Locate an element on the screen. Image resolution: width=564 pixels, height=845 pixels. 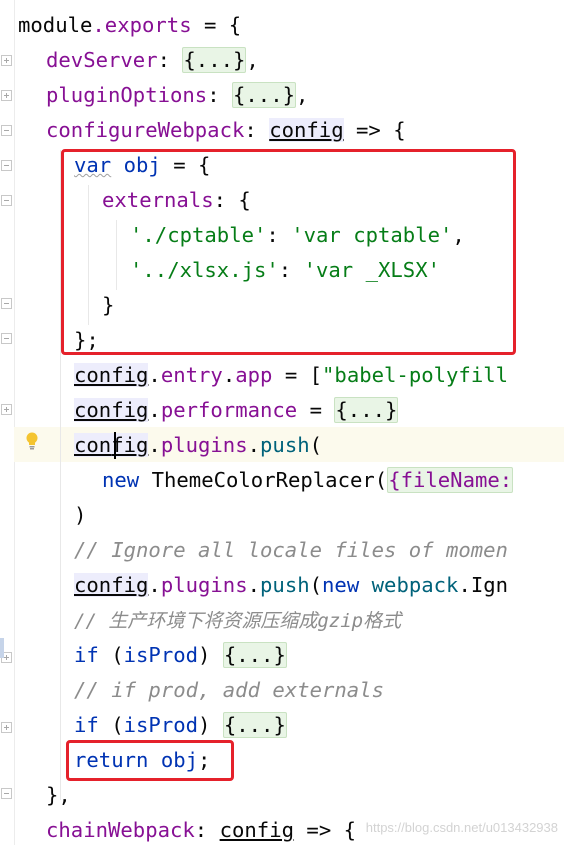
code-line: // Ignore all locale files of momen is located at coordinates (254, 550).